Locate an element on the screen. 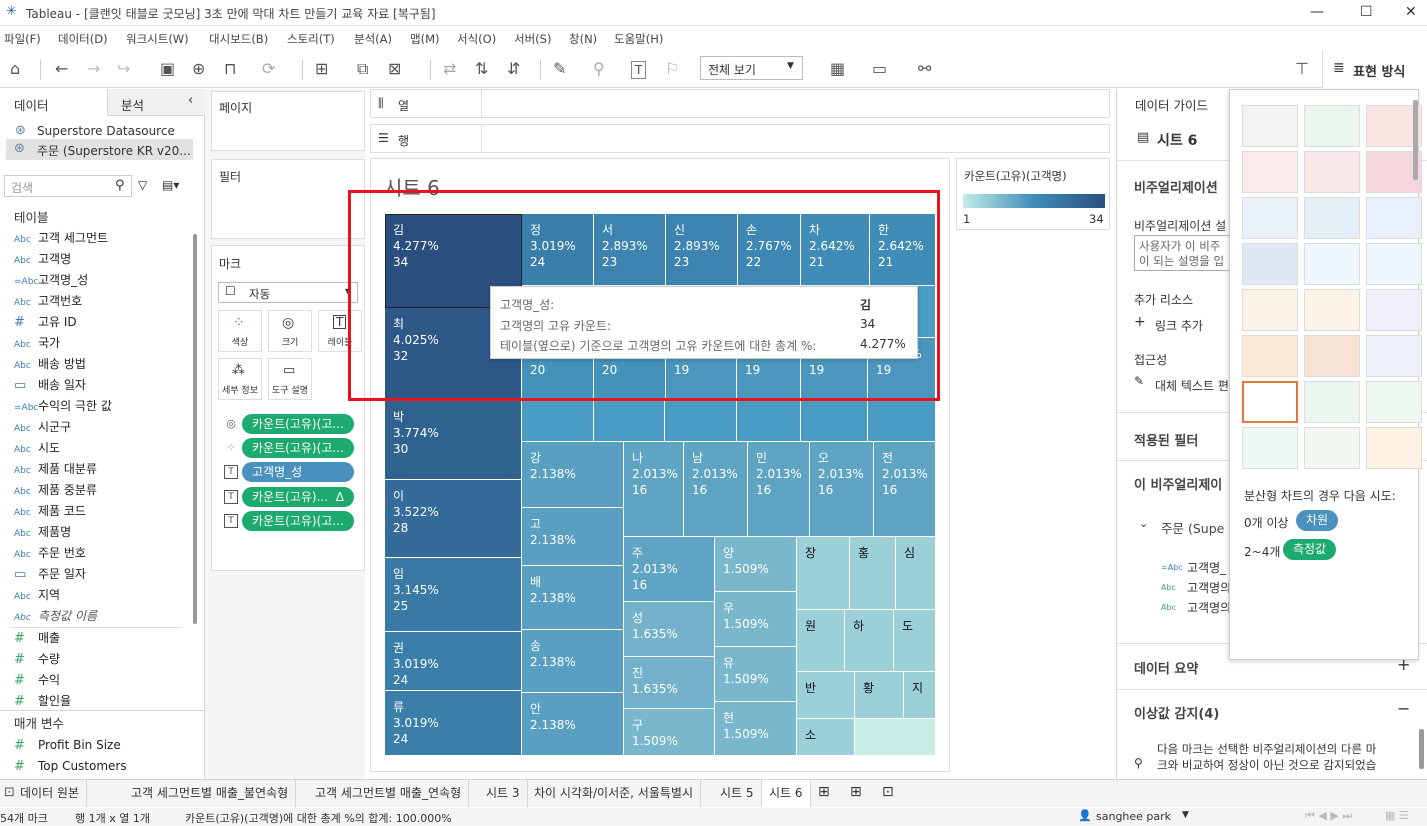  presentation-icon: ▭ is located at coordinates (879, 69).